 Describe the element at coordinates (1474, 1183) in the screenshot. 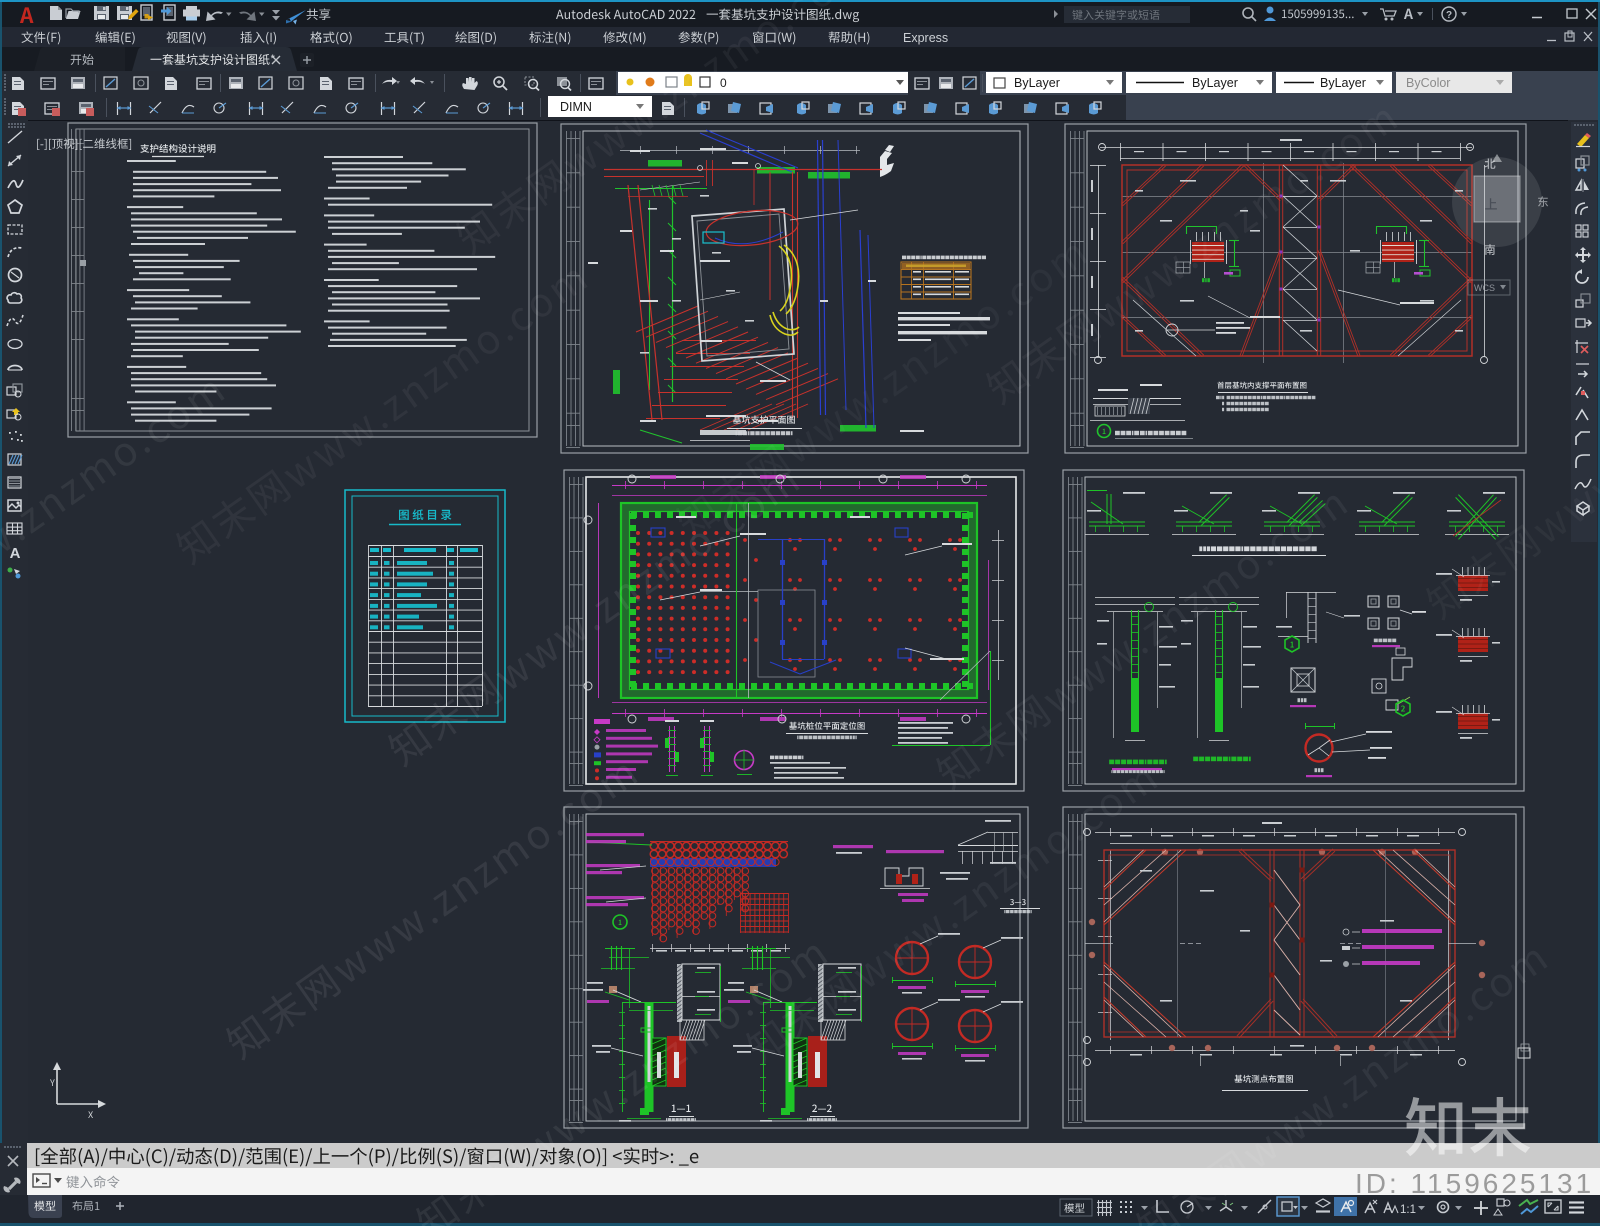

I see `svg-text: ID: 1159625131` at that location.